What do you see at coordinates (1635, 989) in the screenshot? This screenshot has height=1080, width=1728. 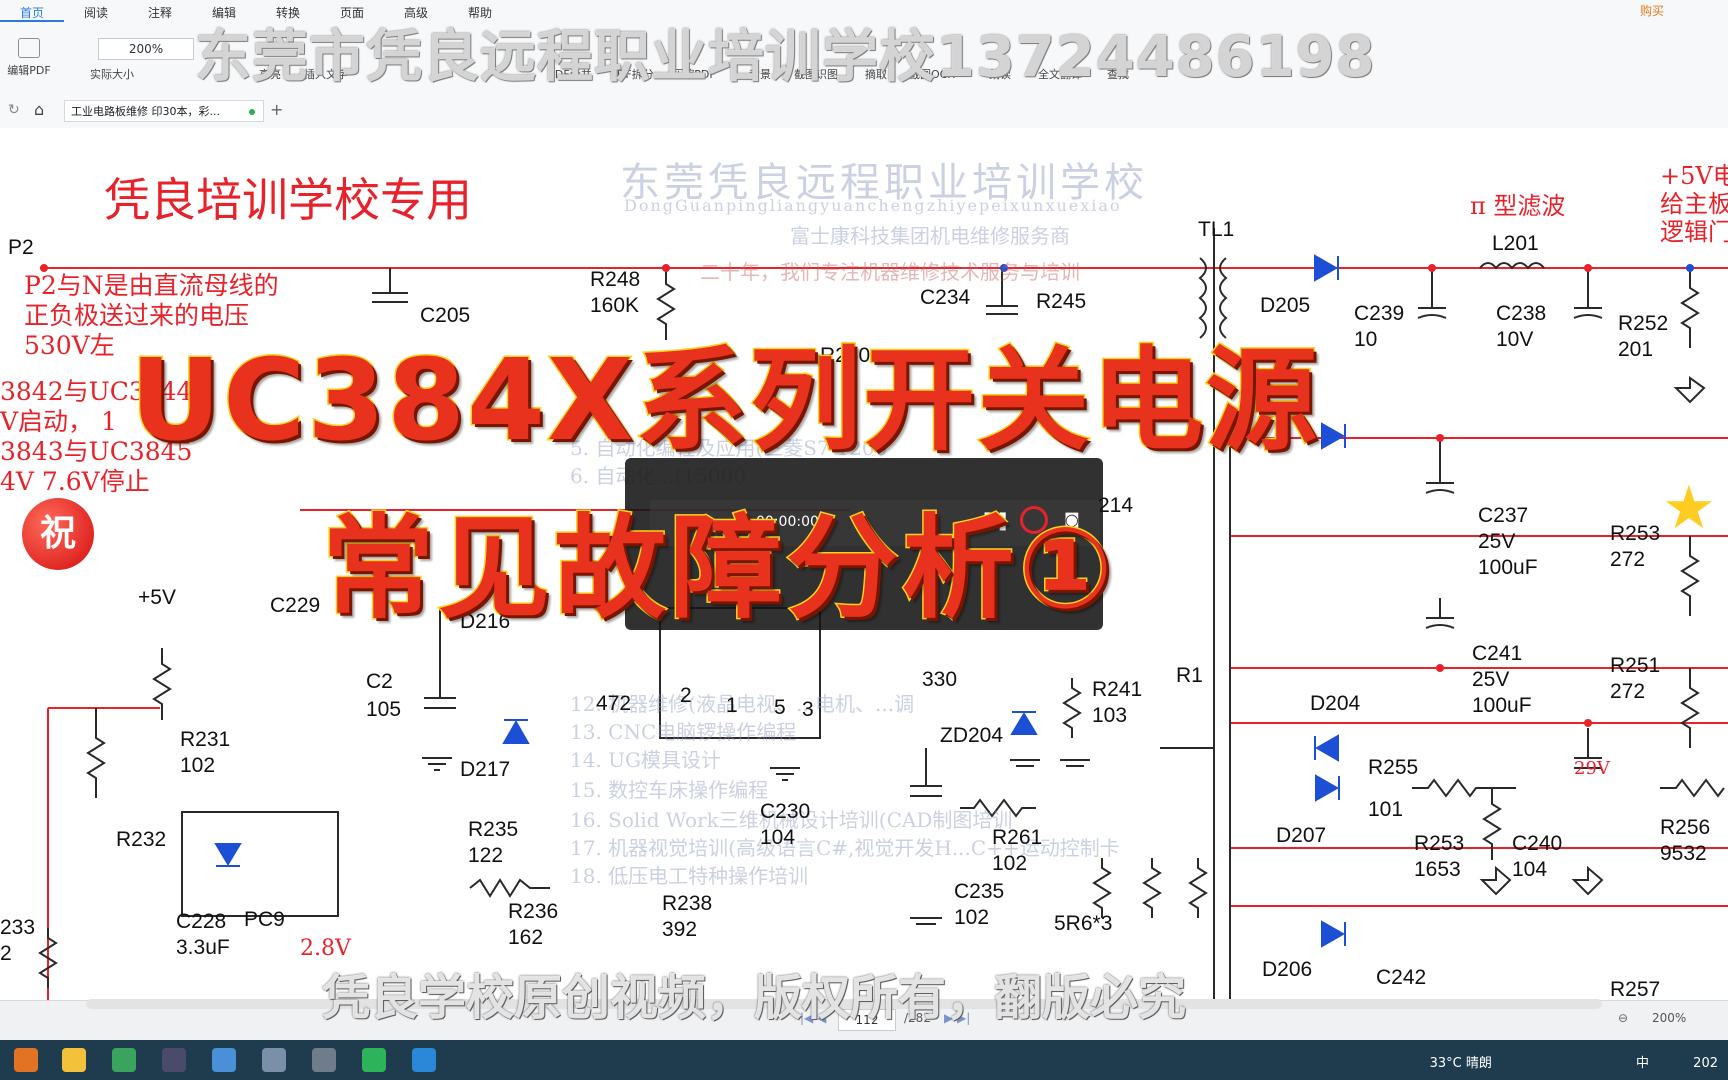 I see `r257-label: R257` at bounding box center [1635, 989].